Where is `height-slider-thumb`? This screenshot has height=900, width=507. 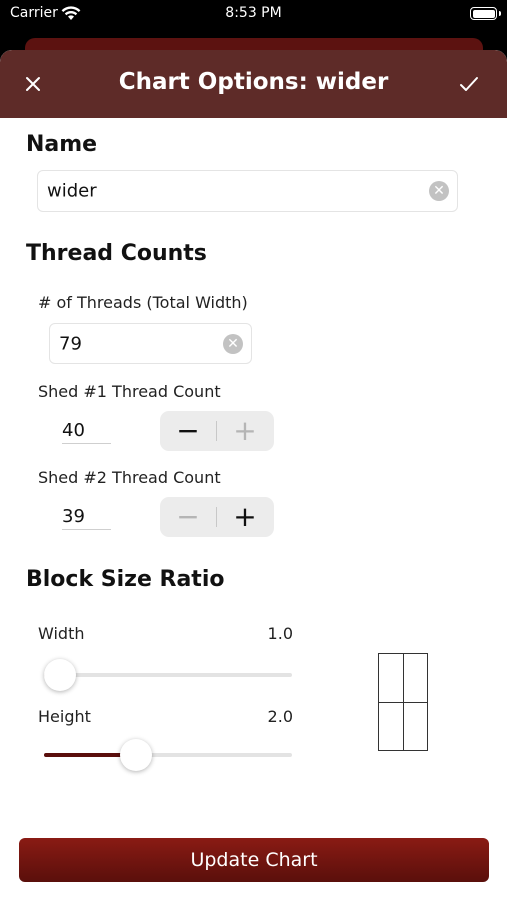
height-slider-thumb is located at coordinates (135, 755).